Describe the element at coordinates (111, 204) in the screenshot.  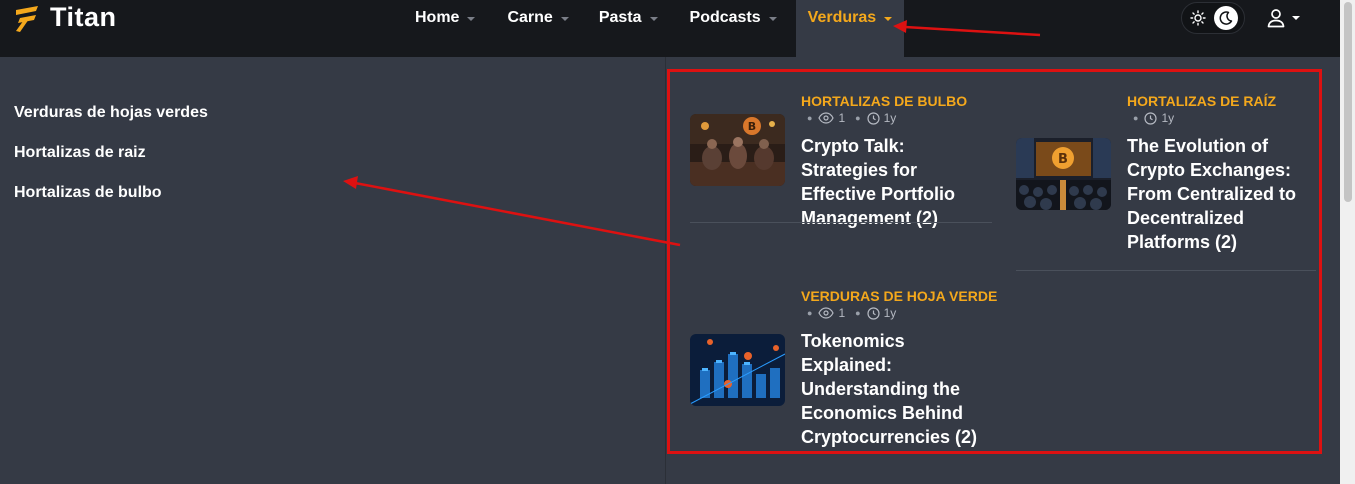
I see `submenu-item-bulbo: Hortalizas de bulbo` at that location.